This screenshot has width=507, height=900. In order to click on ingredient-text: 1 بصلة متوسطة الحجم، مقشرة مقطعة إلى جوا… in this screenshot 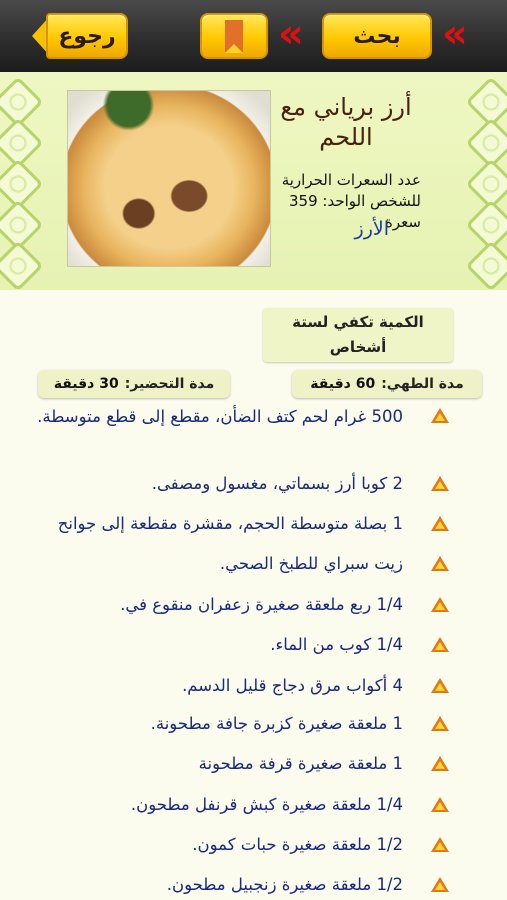, I will do `click(230, 523)`.